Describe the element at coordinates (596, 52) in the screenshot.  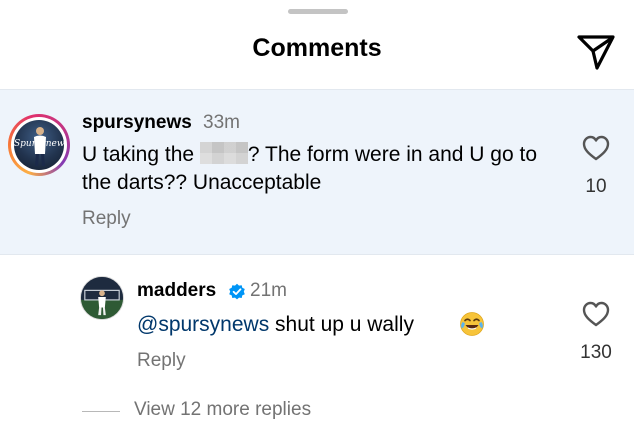
I see `send-icon` at that location.